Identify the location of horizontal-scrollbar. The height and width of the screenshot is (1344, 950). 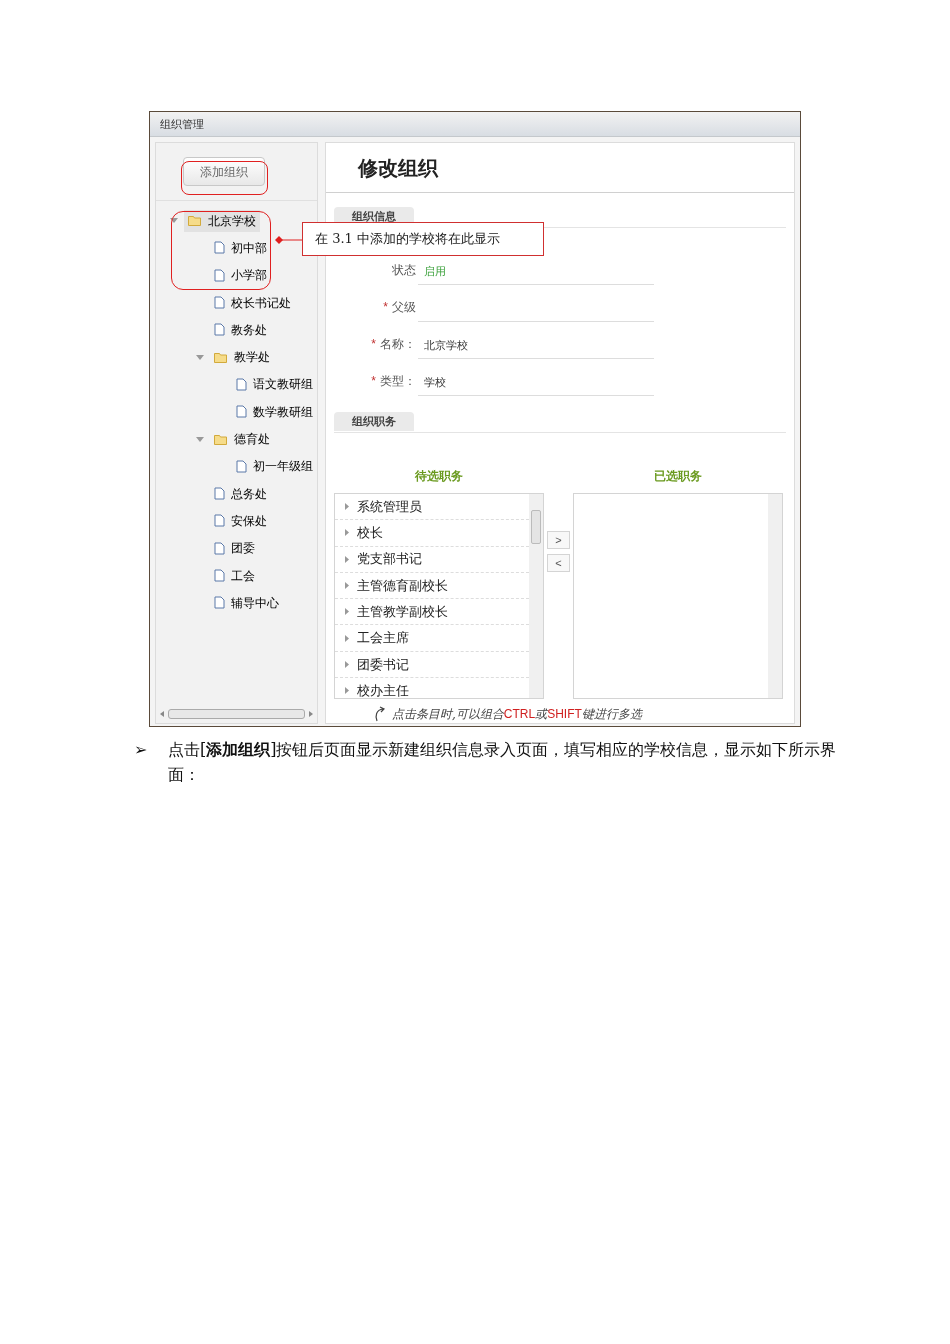
(236, 714).